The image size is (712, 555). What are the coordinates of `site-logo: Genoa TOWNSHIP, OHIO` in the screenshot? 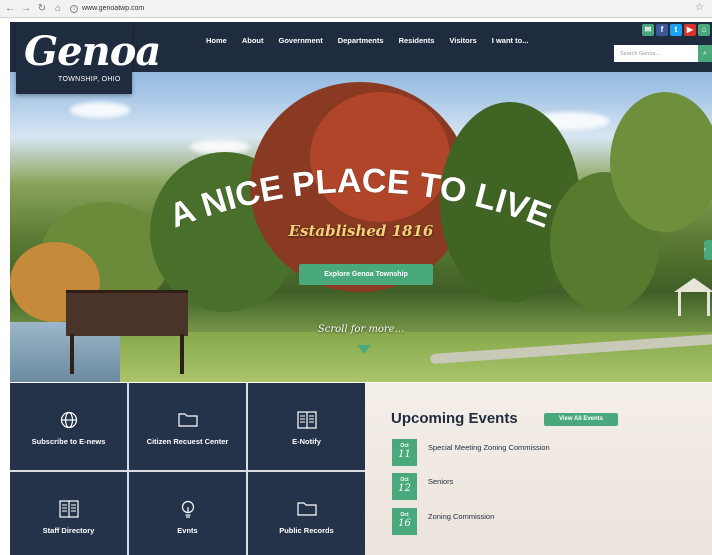 It's located at (88, 58).